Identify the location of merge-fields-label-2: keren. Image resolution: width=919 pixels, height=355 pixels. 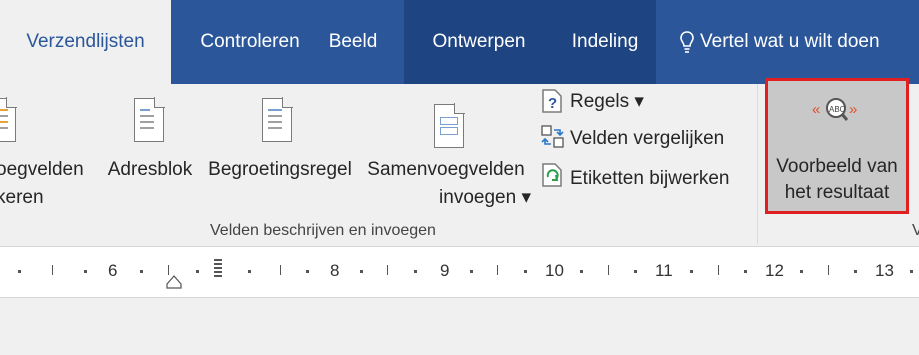
(22, 197).